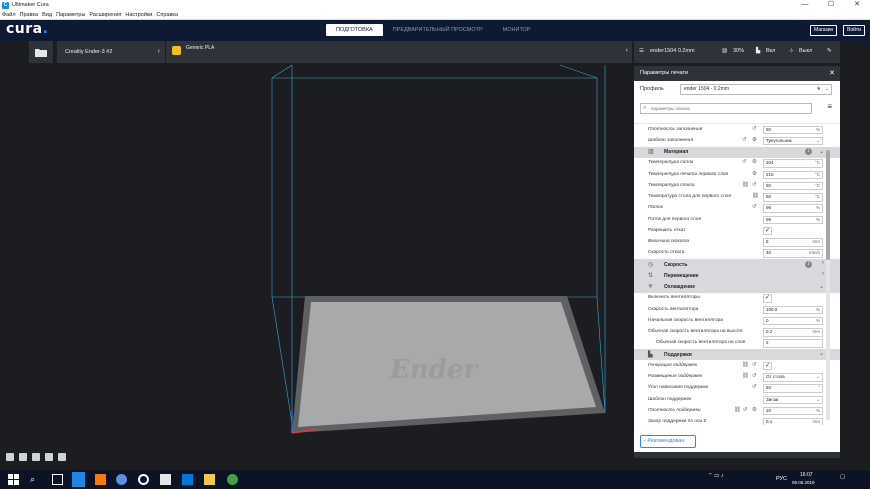 The height and width of the screenshot is (489, 870). Describe the element at coordinates (737, 52) in the screenshot. I see `print-setup-selector: ☰ ender1504 0.2mm ▧ 30% ▙ Вкл ⊹ Выкл ✎` at that location.